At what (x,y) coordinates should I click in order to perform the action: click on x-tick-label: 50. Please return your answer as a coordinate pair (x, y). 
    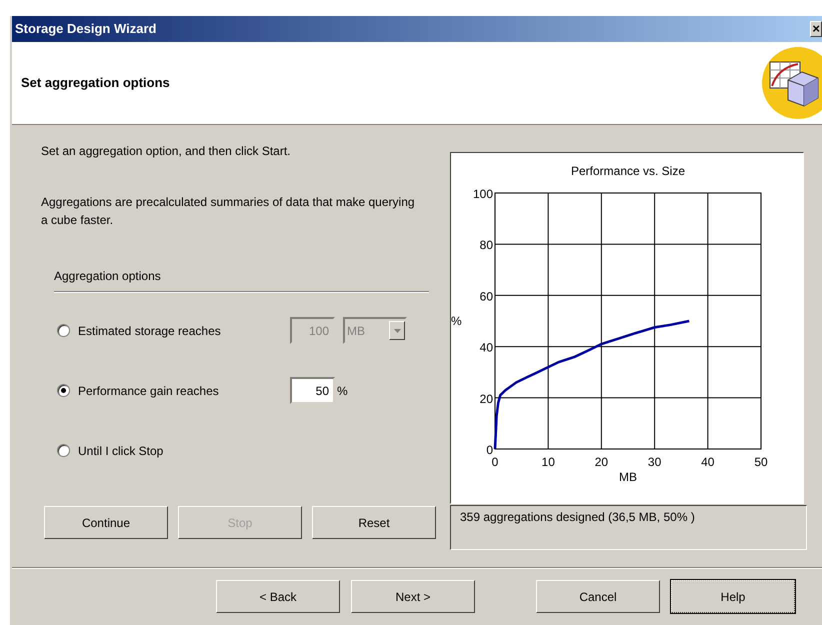
    Looking at the image, I should click on (761, 462).